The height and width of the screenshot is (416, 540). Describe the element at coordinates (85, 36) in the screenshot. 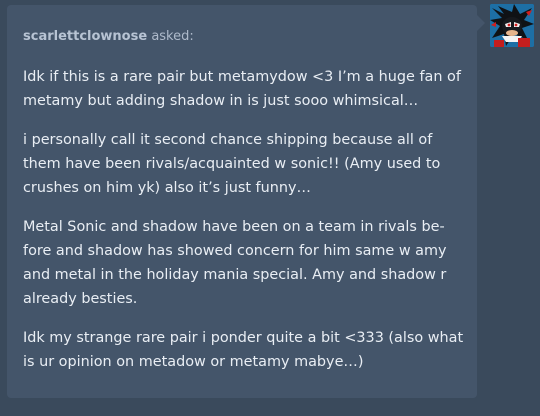

I see `asker-username: scarlettclownose` at that location.